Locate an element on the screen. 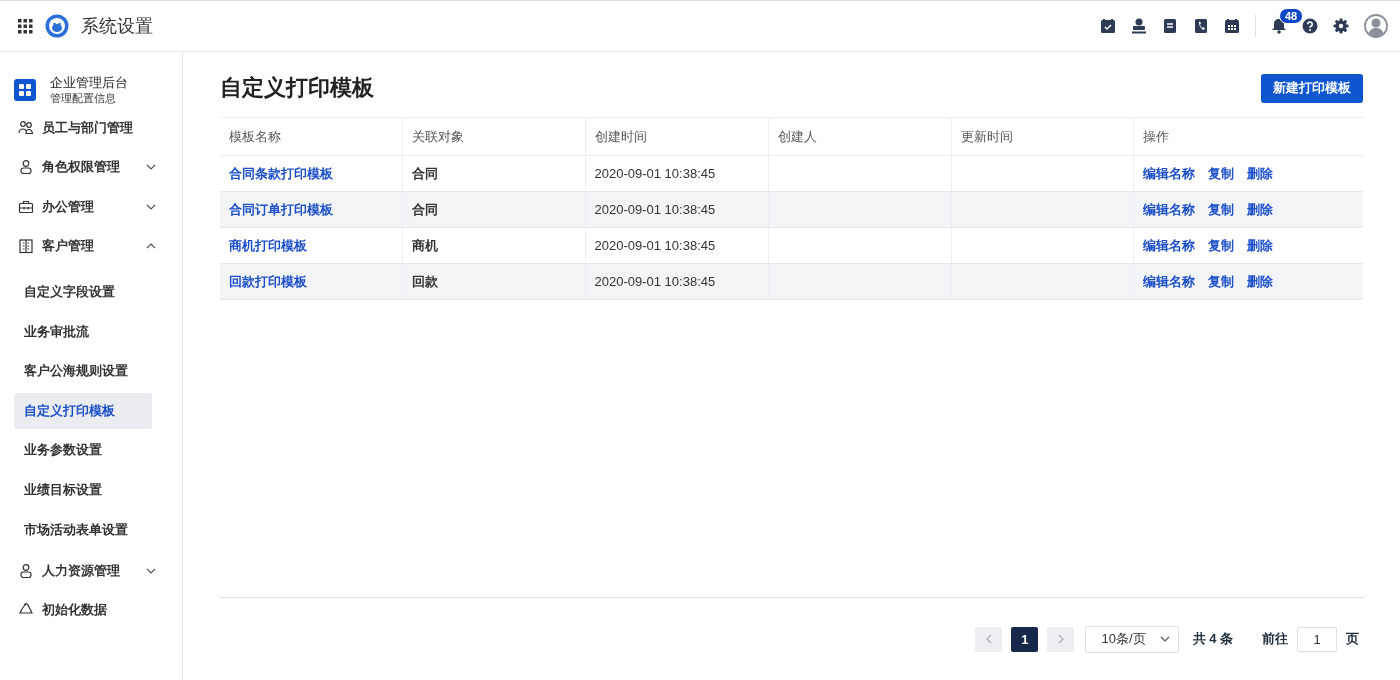 This screenshot has width=1400, height=680. notification-badge: 48 is located at coordinates (1291, 16).